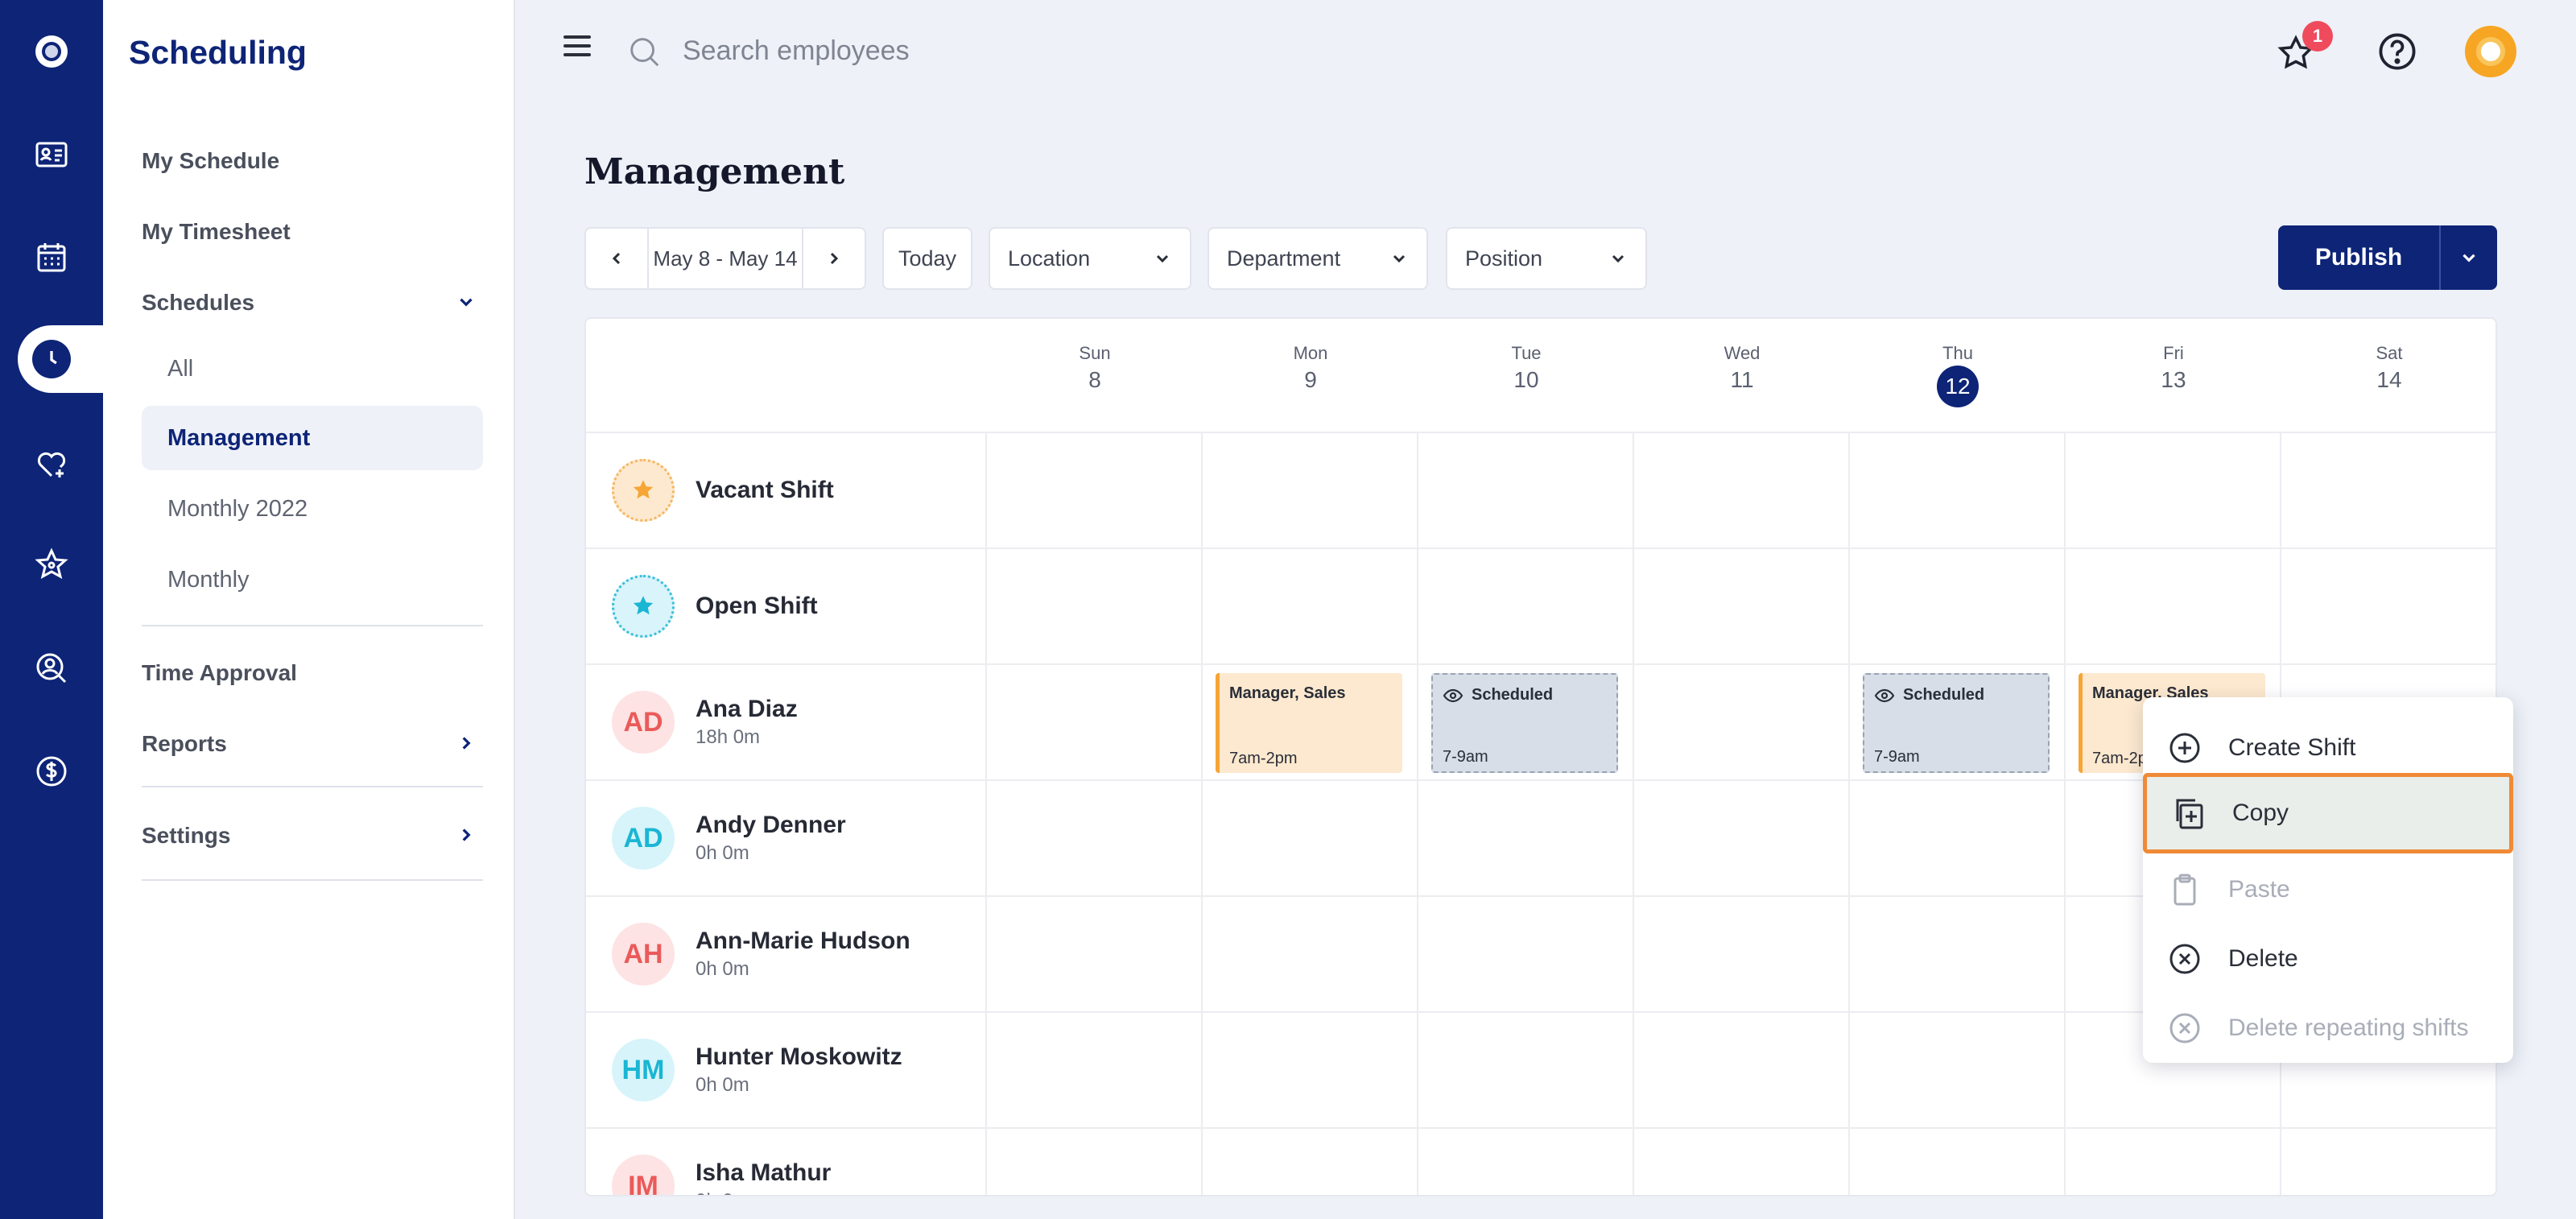  I want to click on day-header-sun: Sun 8, so click(1095, 368).